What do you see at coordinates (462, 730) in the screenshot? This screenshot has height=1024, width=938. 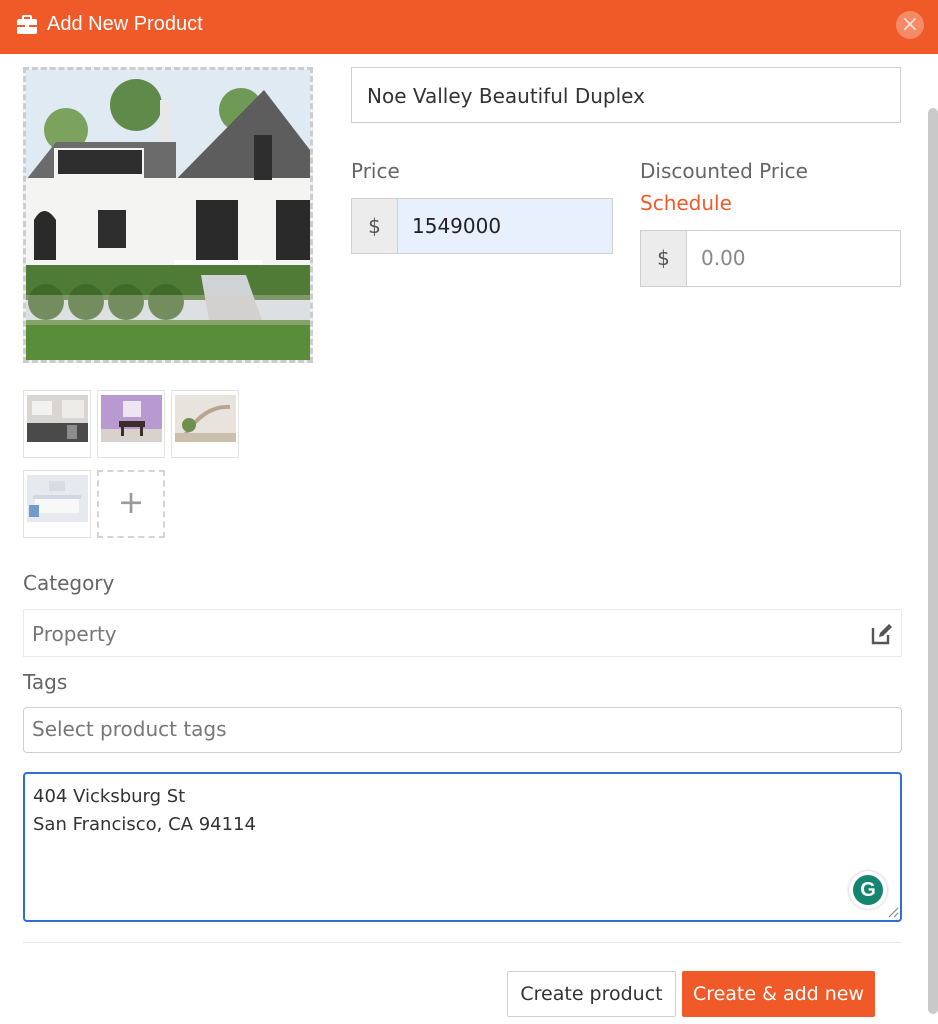 I see `tags-input: Select product tags` at bounding box center [462, 730].